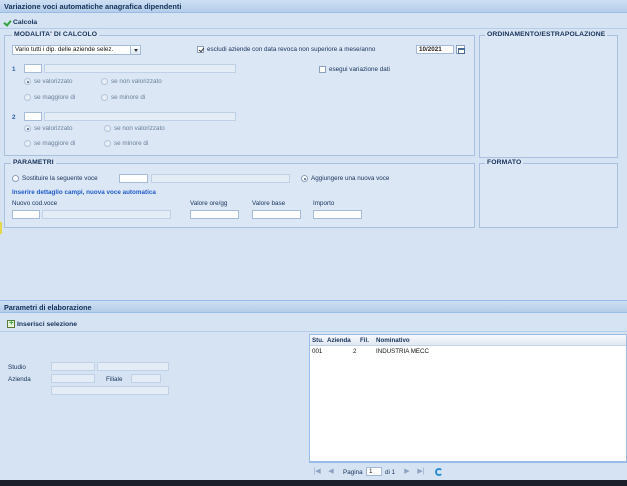  Describe the element at coordinates (439, 472) in the screenshot. I see `refresh-icon` at that location.